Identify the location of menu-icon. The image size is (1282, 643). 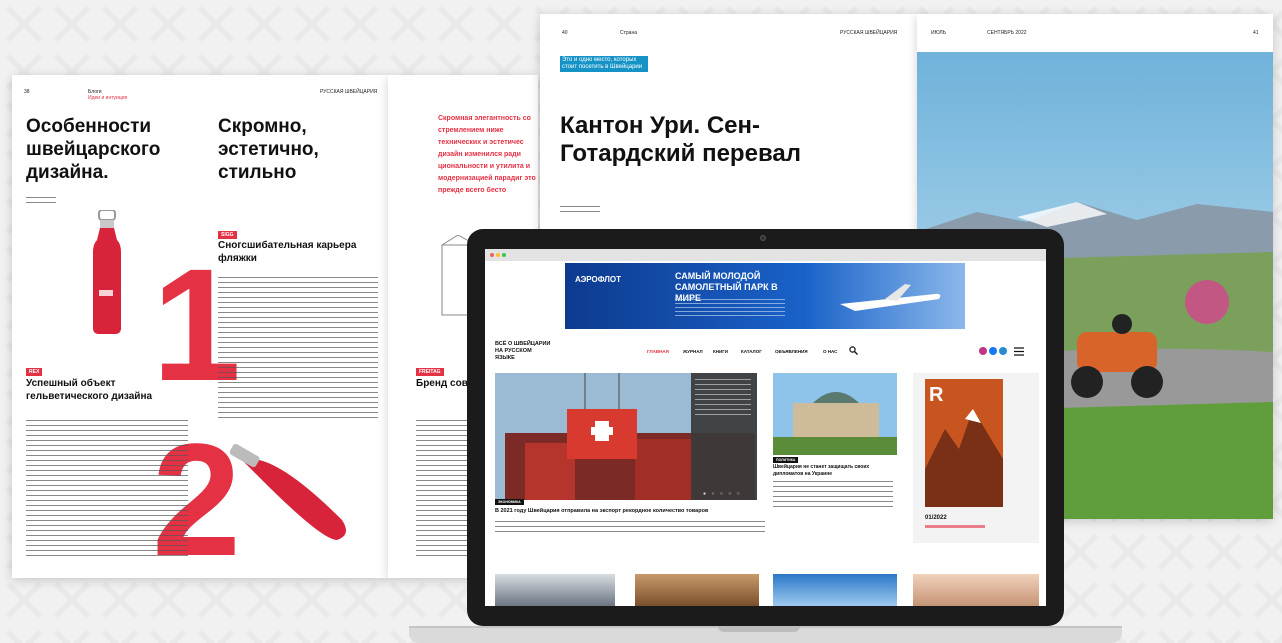
(1019, 351).